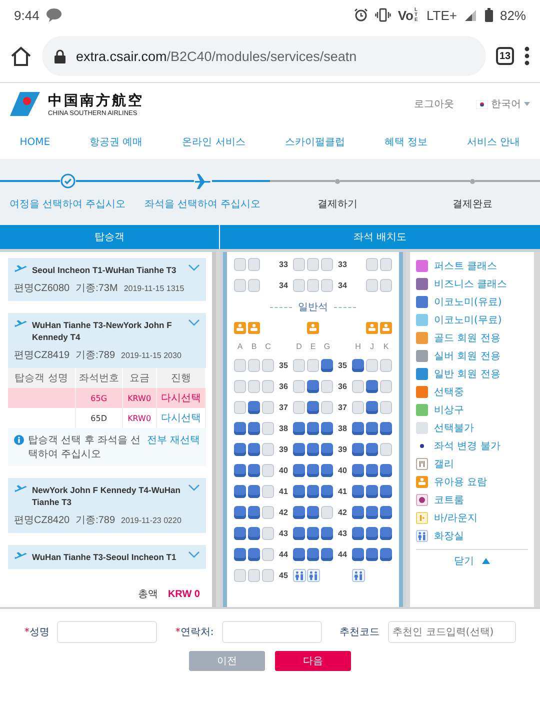 This screenshot has width=540, height=701. I want to click on airline-logo-icon, so click(25, 104).